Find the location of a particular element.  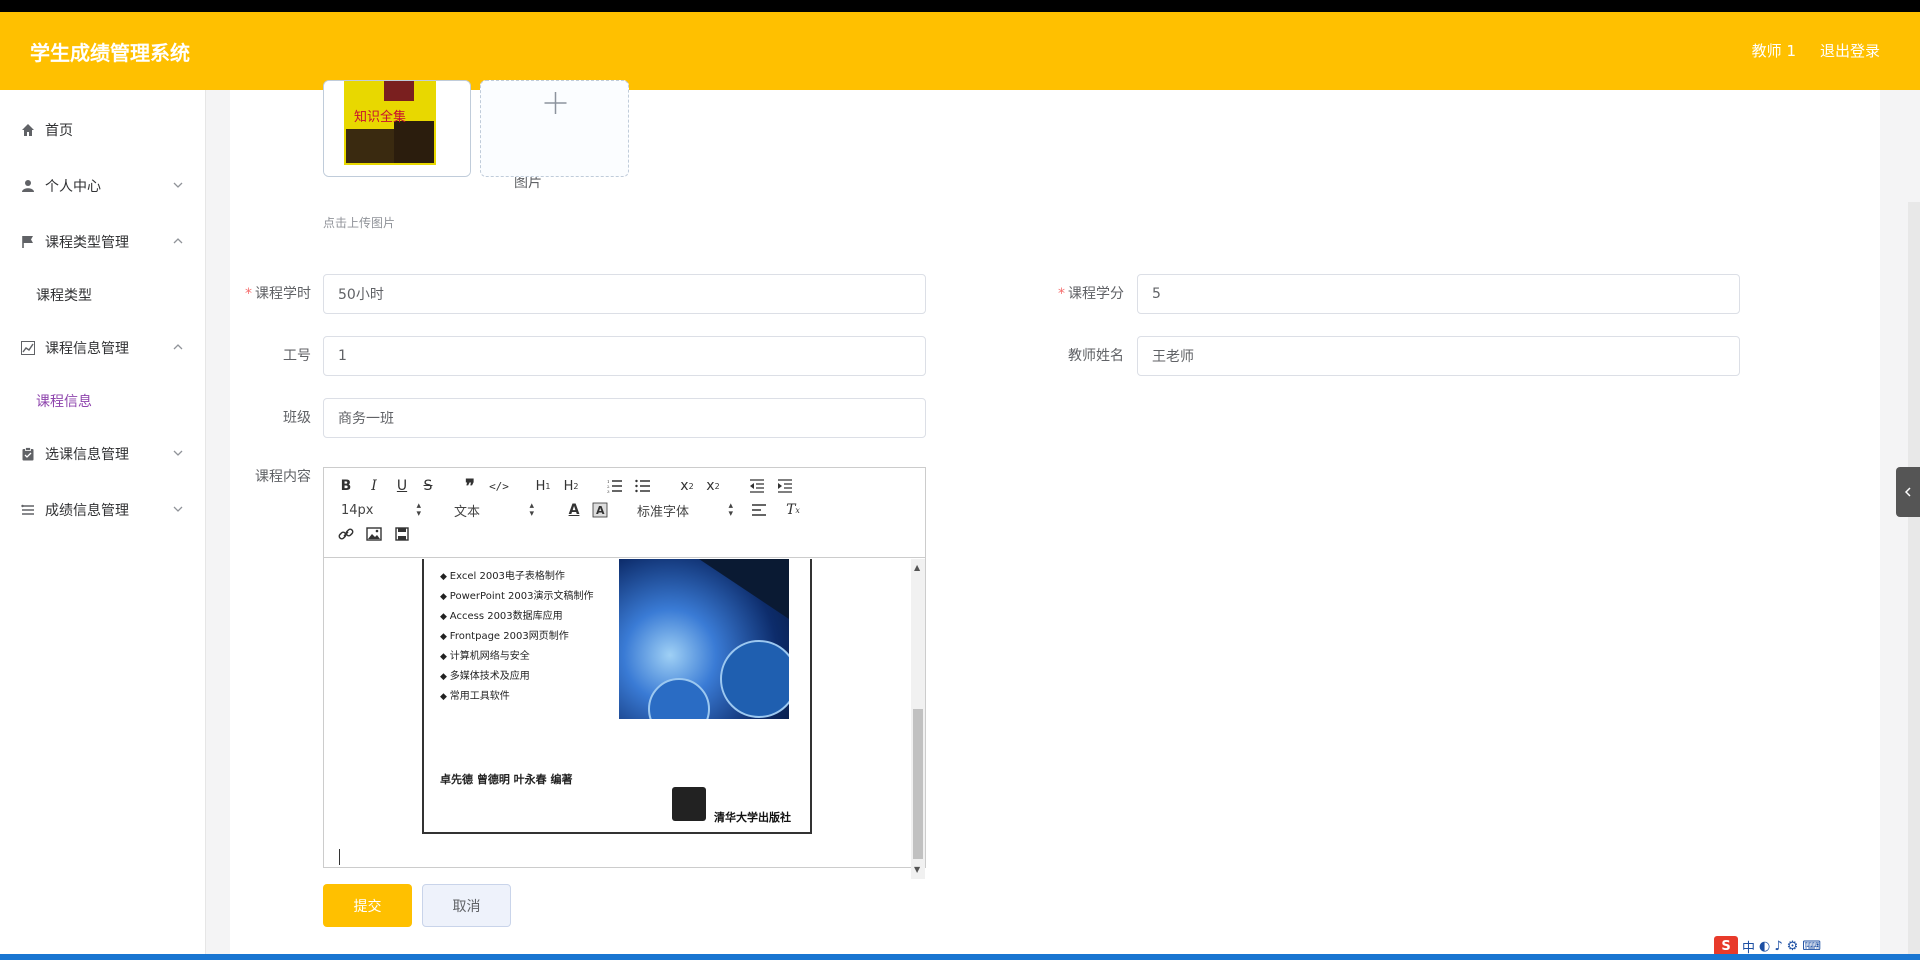

ime-punct-icon: ◐ is located at coordinates (1764, 946).